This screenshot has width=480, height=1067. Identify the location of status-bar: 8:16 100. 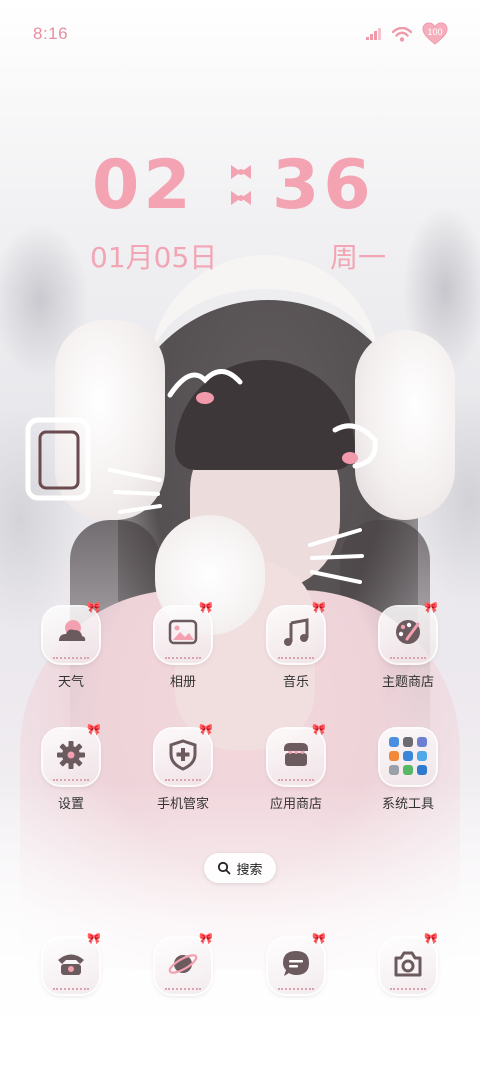
(240, 35).